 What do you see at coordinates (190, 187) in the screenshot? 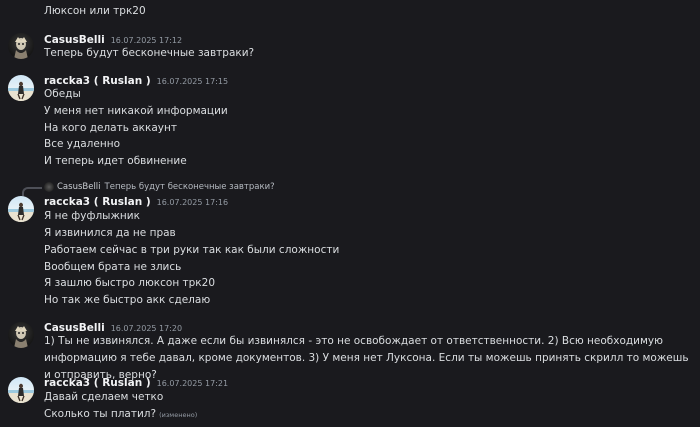
I see `reply-text: Теперь будут бесконечные завтраки?` at bounding box center [190, 187].